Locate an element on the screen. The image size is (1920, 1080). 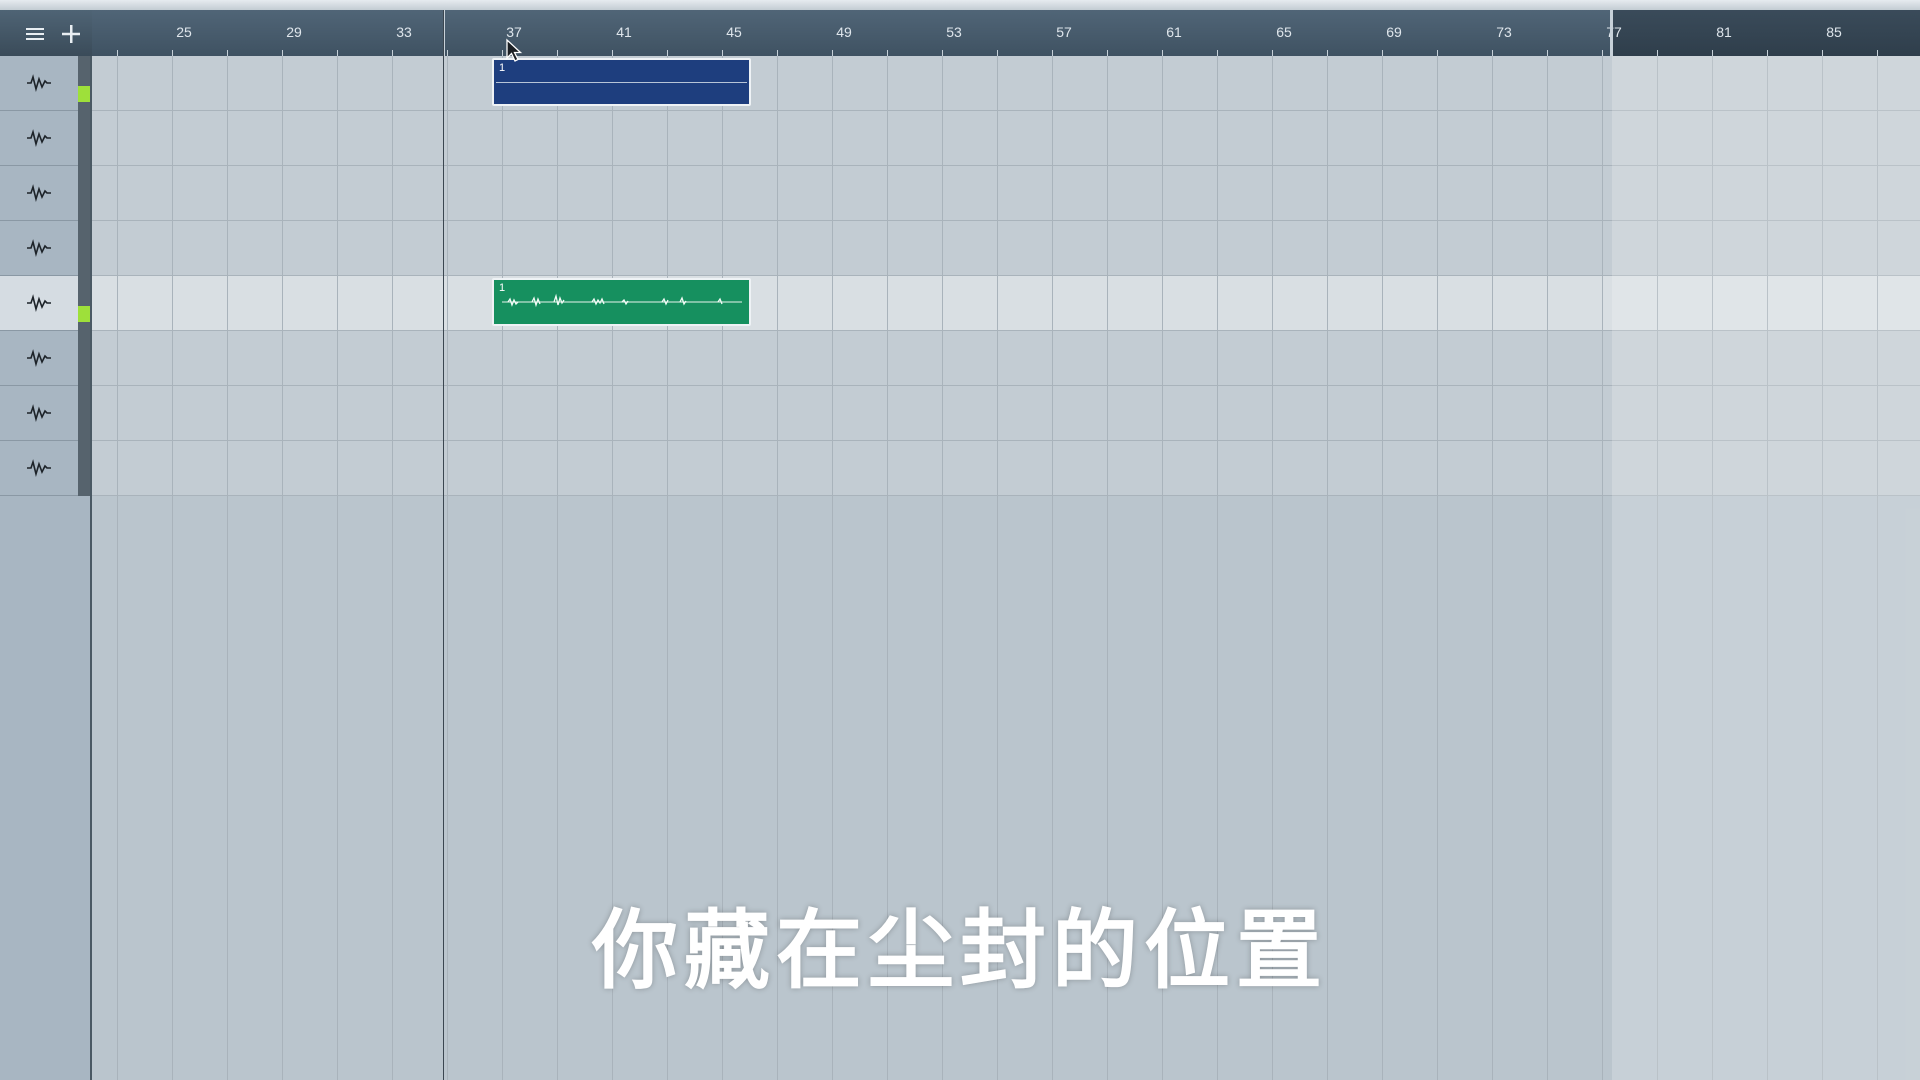
part-divider is located at coordinates (621, 82).